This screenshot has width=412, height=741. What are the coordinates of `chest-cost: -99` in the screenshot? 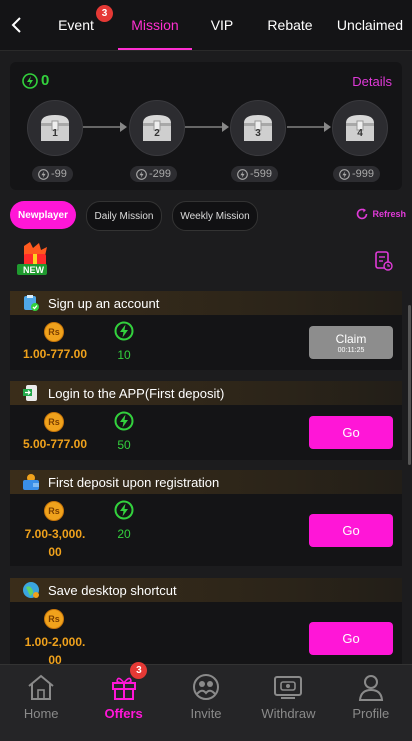 It's located at (52, 174).